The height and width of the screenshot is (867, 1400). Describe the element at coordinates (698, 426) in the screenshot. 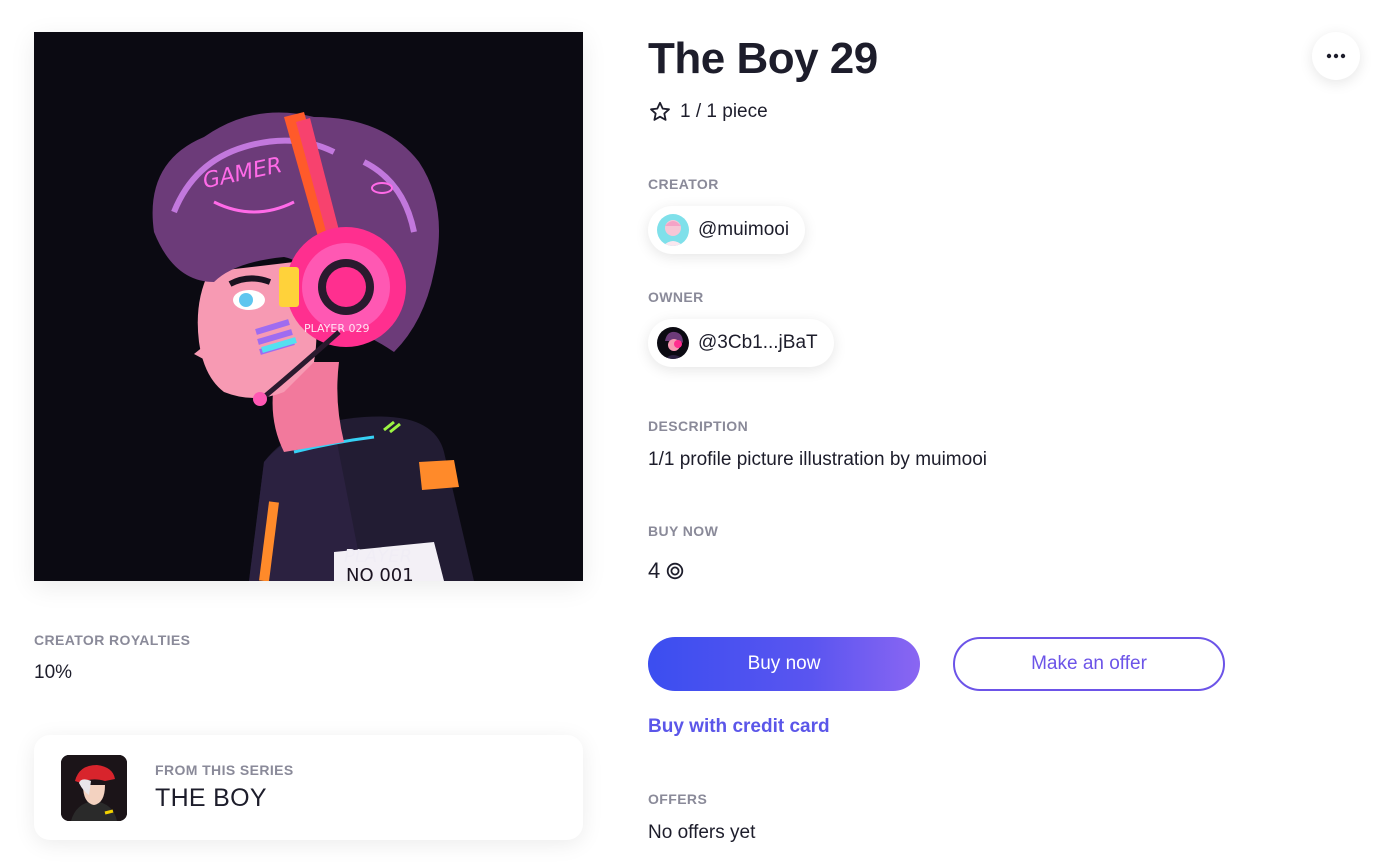

I see `description-label: DESCRIPTION` at that location.